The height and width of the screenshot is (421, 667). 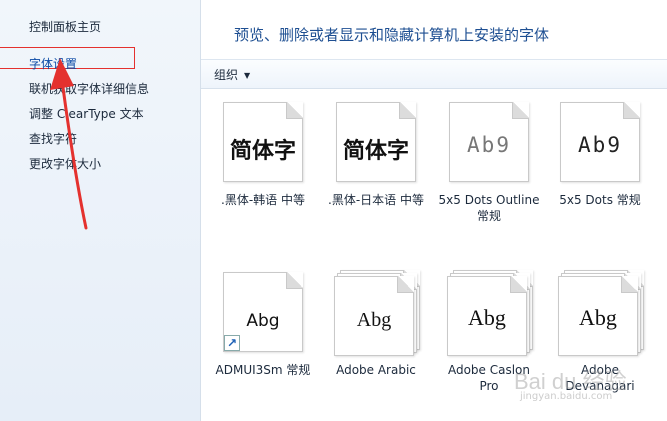 I want to click on watermark-url: jingyan.baidu.com, so click(x=566, y=396).